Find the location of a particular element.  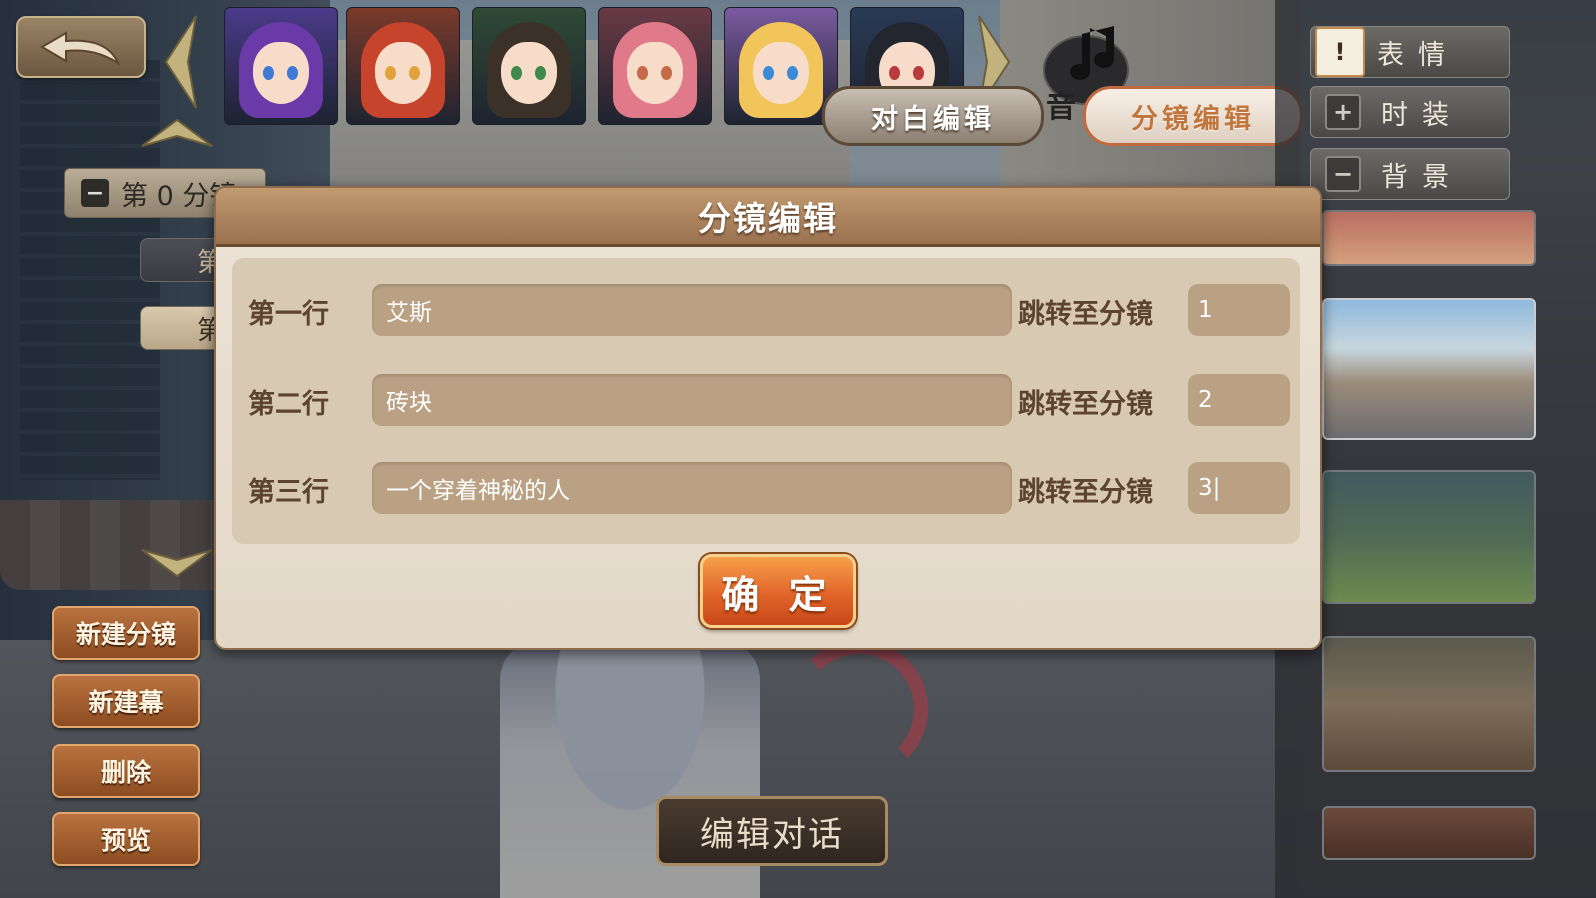

background-thumb-hall is located at coordinates (1429, 833).